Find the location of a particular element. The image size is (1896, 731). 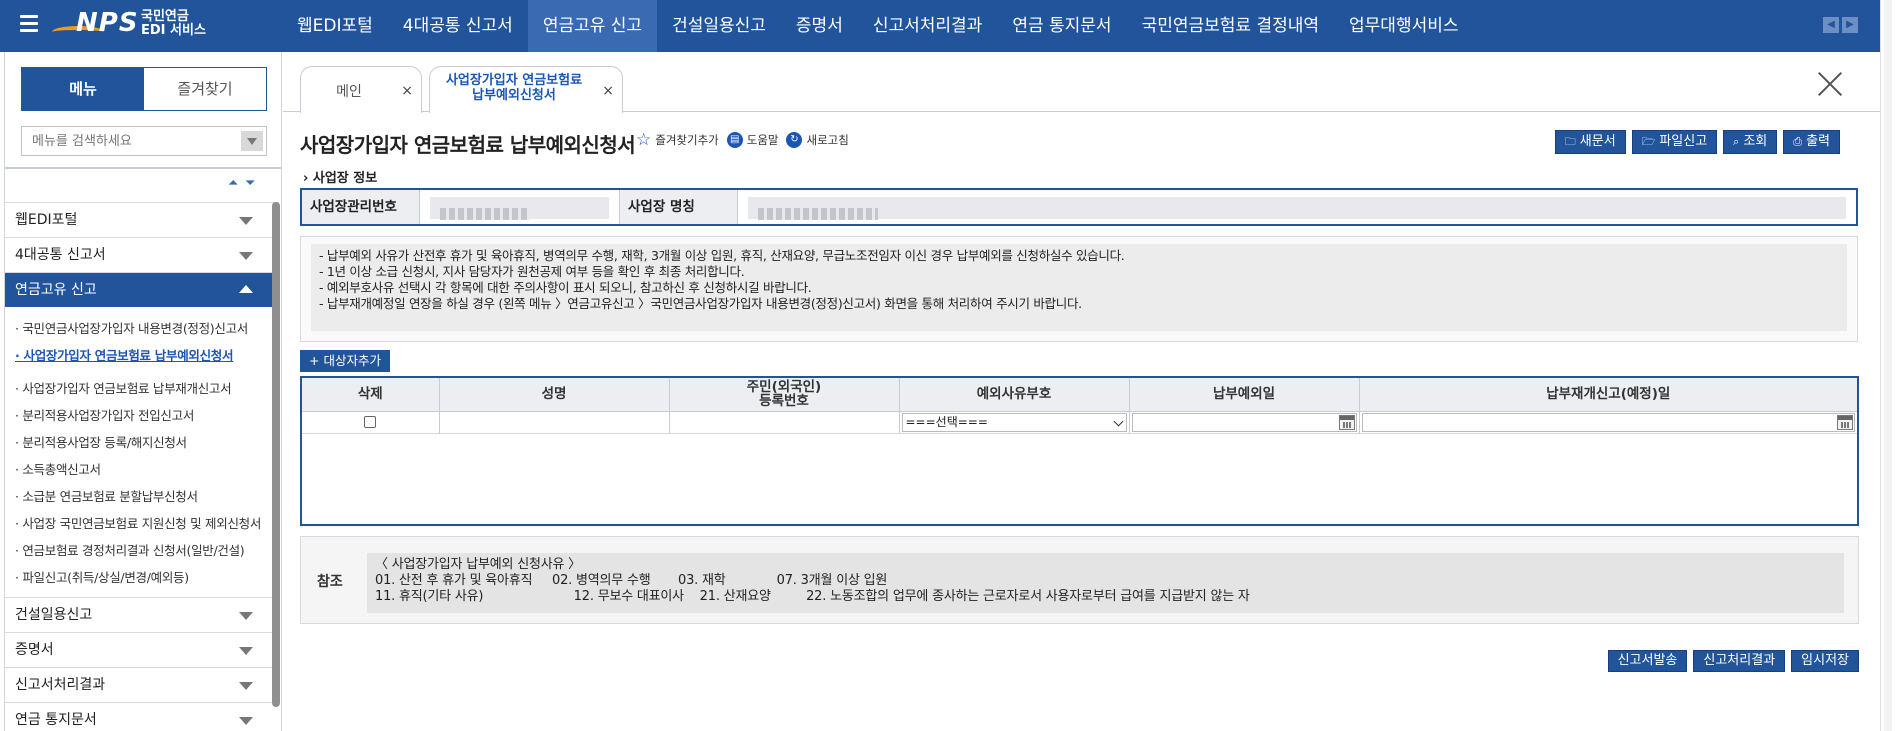

nps-logo: NPS 국민연금 EDI 서비스 is located at coordinates (164, 26).